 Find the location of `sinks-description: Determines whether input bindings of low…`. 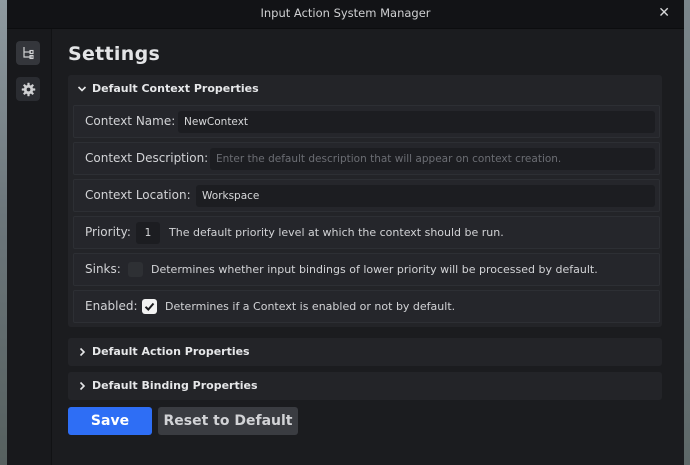

sinks-description: Determines whether input bindings of low… is located at coordinates (374, 269).